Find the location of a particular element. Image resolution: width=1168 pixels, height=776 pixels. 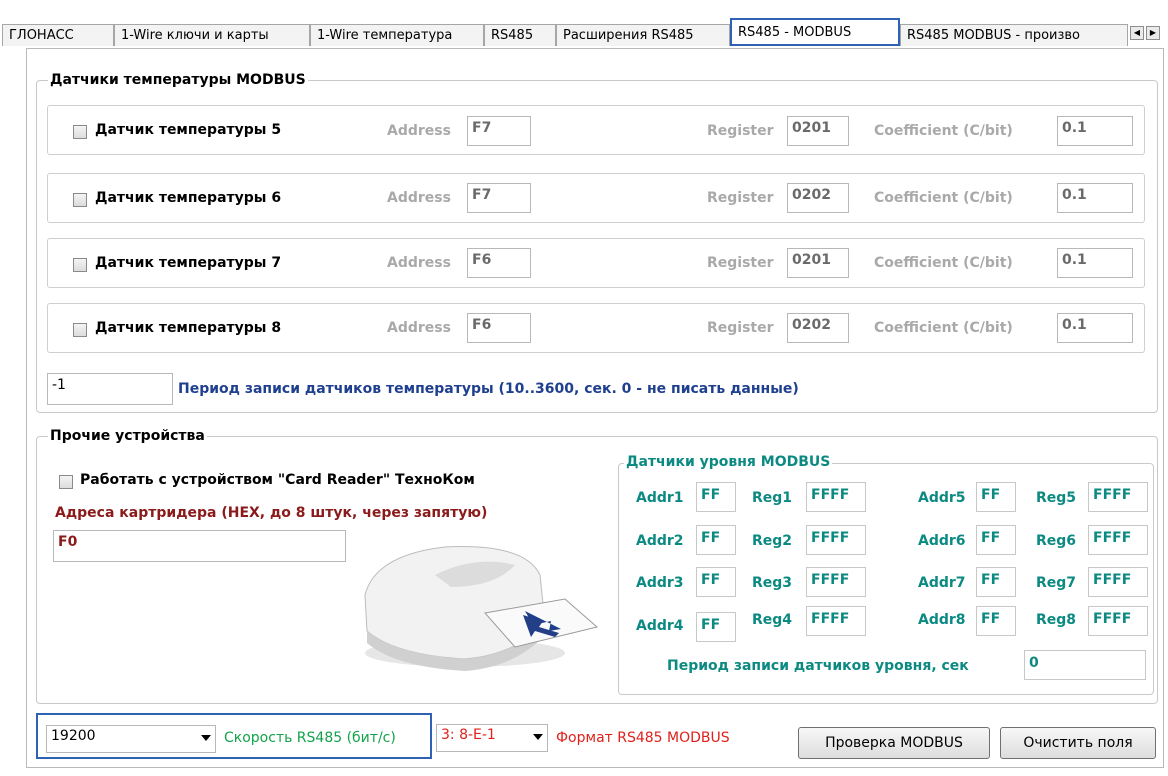

level-addr5-input: FF is located at coordinates (996, 497).